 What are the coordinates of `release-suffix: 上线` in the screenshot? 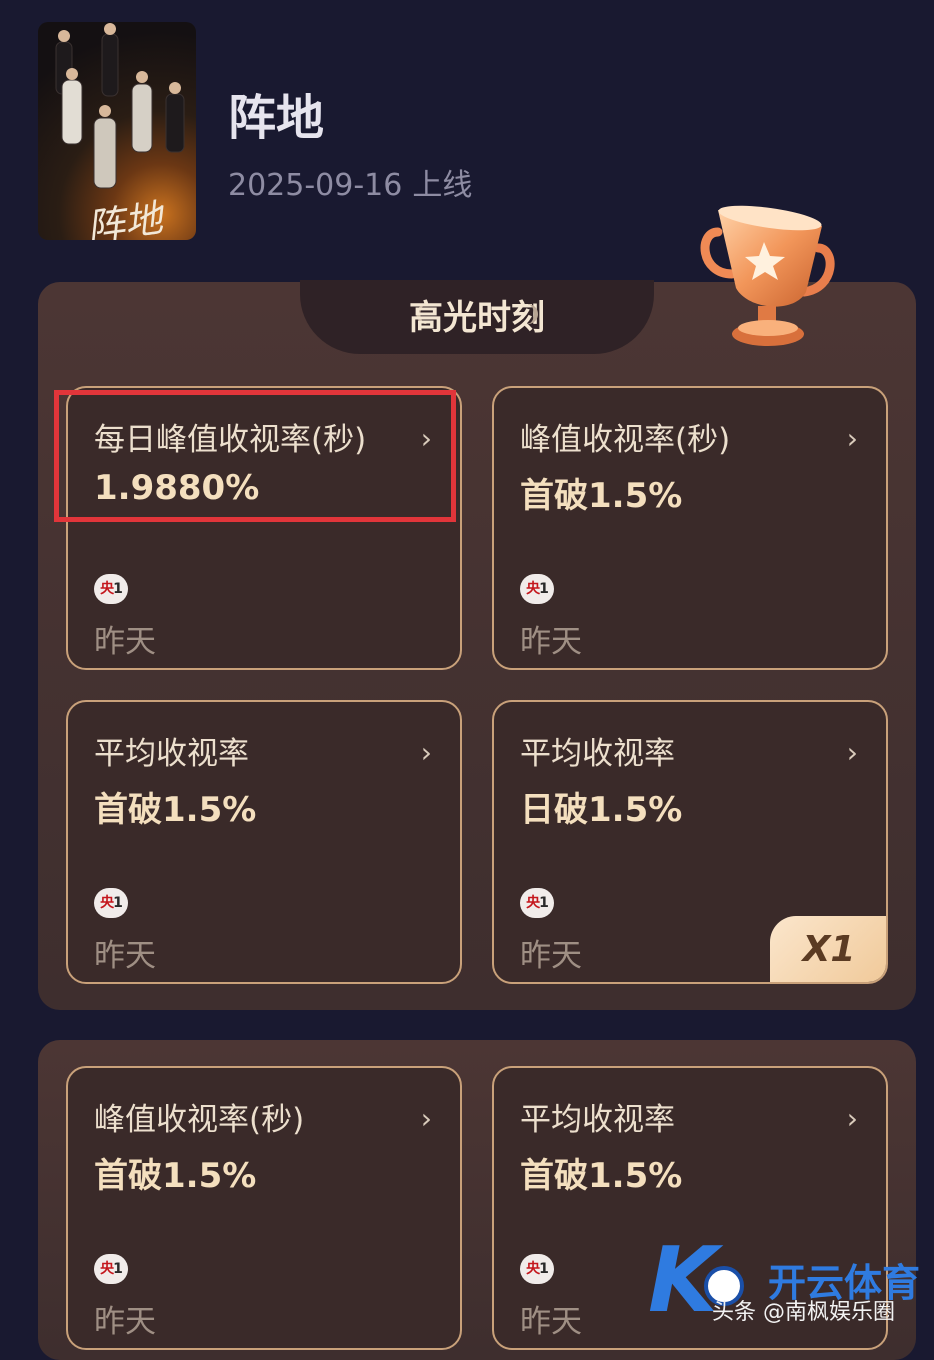 It's located at (442, 185).